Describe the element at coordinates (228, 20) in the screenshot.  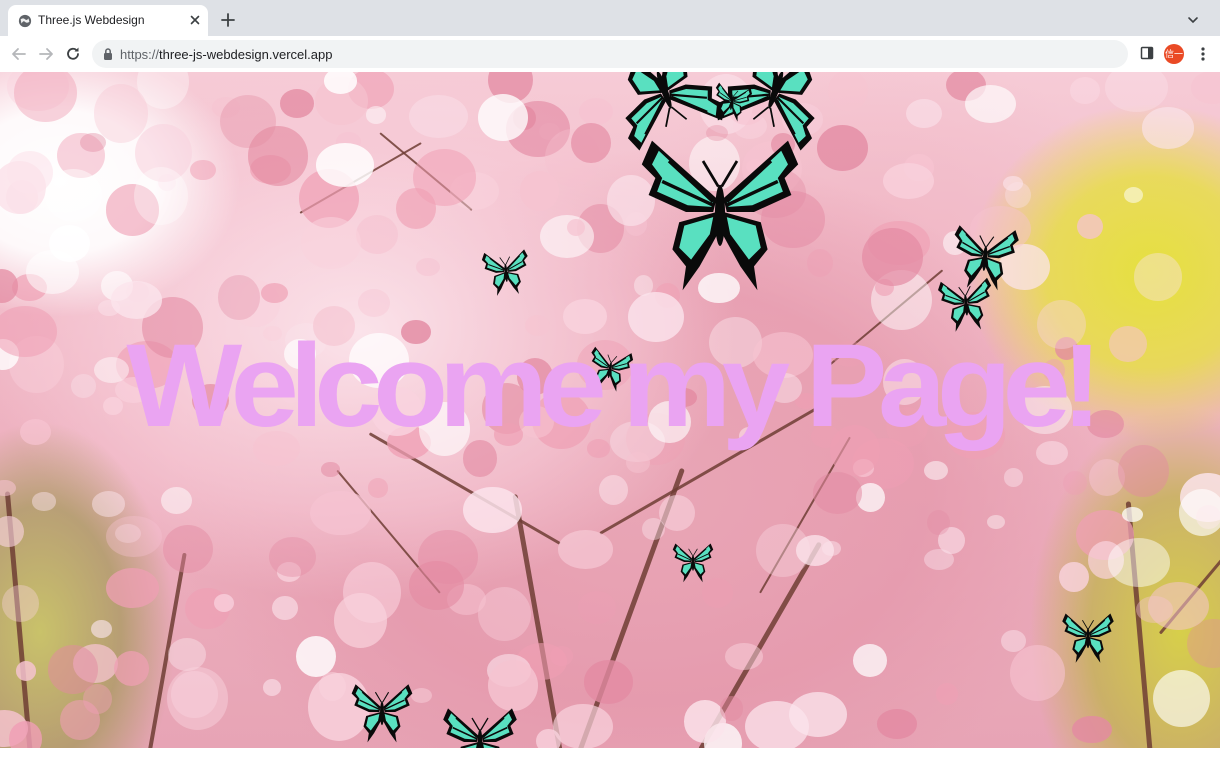
I see `plus-icon` at that location.